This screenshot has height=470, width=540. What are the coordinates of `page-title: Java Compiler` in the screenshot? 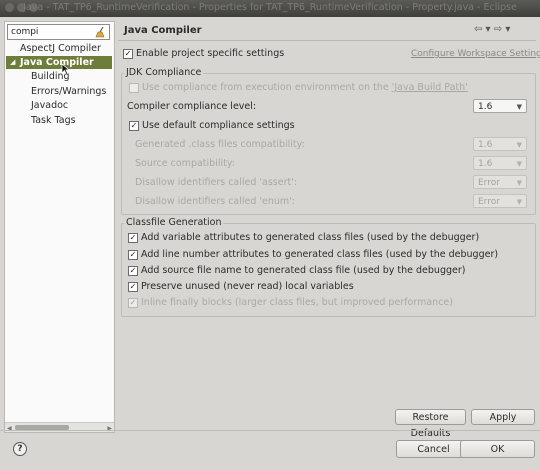 It's located at (163, 30).